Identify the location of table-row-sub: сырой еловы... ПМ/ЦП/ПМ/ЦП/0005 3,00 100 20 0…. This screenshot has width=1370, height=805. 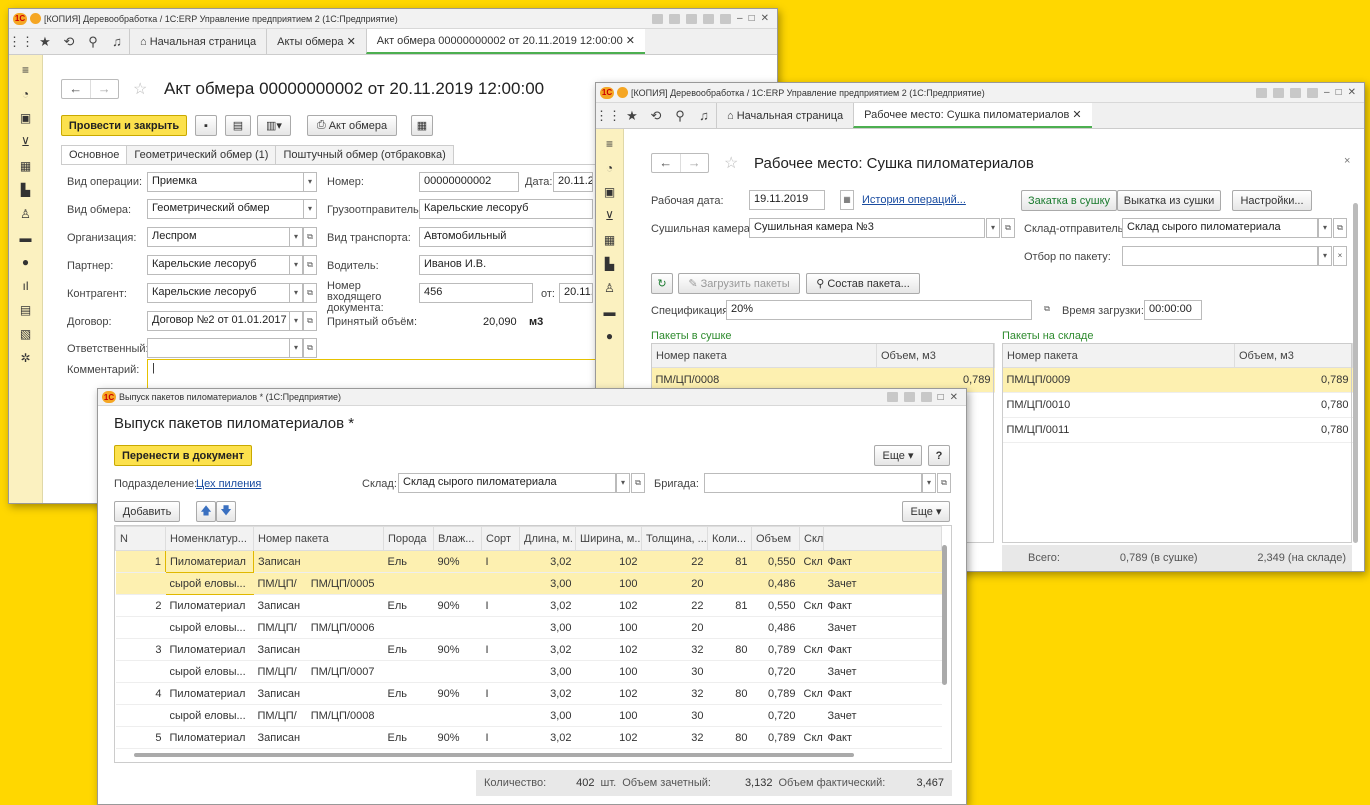
(528, 583).